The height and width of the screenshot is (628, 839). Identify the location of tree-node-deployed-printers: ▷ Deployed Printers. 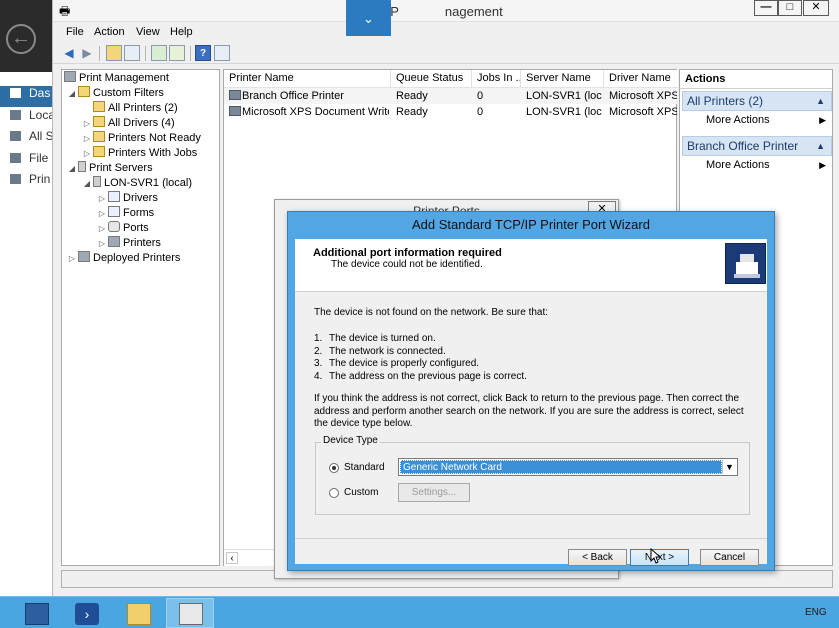
(123, 258).